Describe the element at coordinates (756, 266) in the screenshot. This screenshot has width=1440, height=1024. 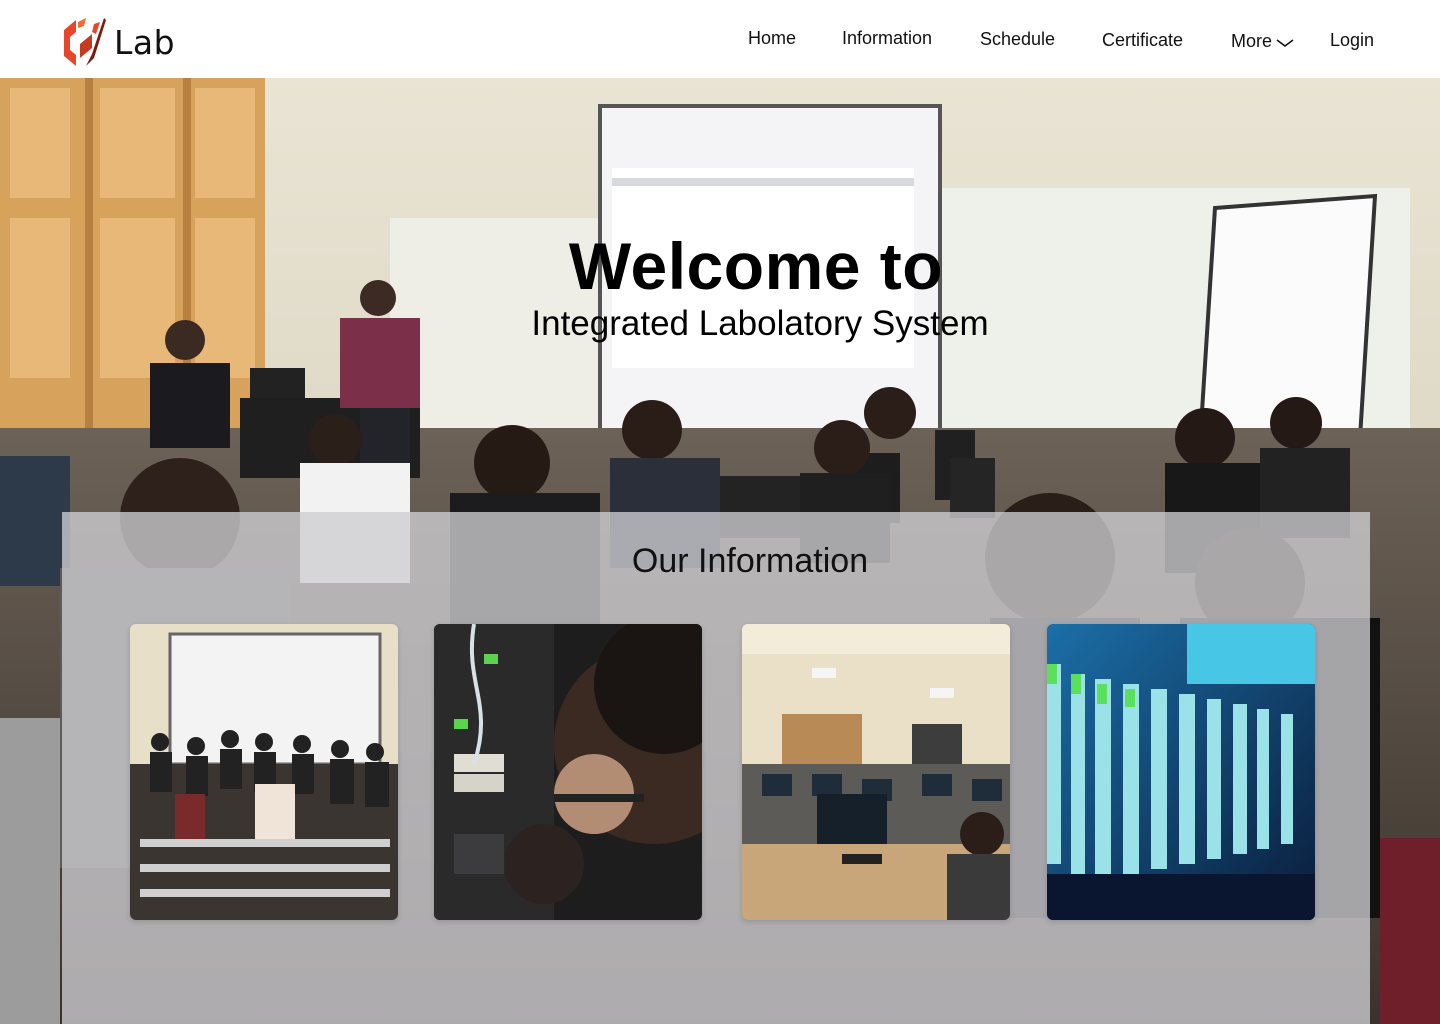
I see `hero-title: Welcome to` at that location.